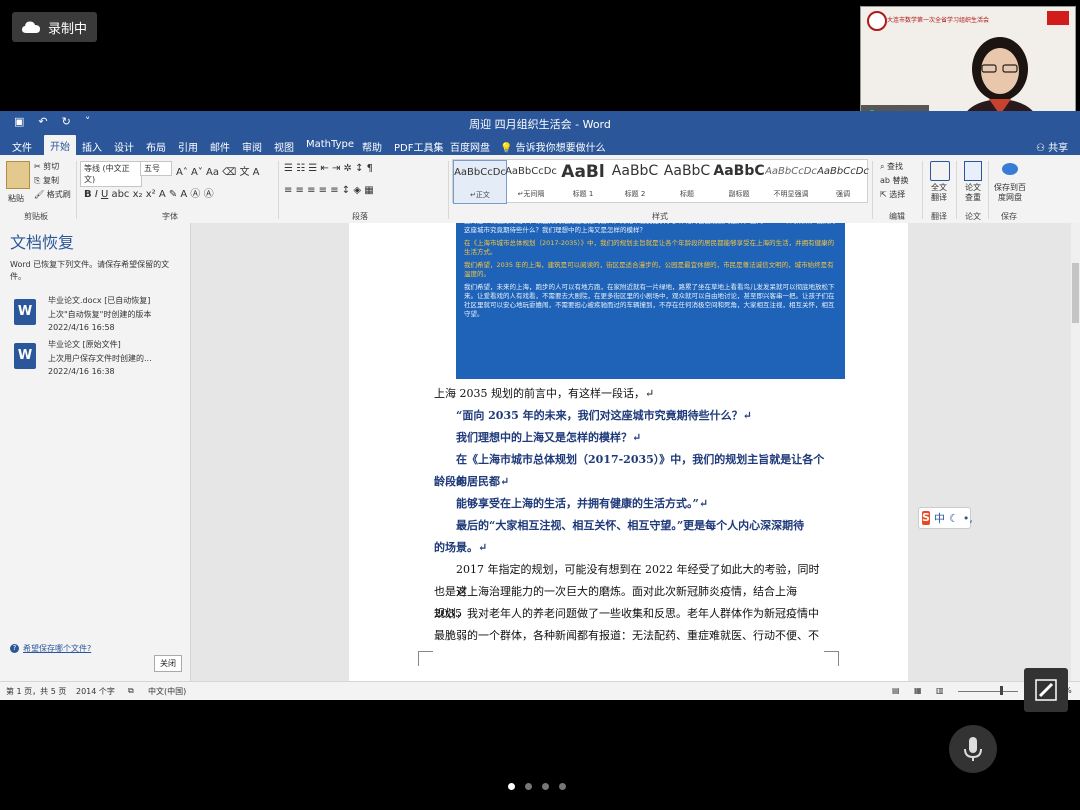 This screenshot has width=1080, height=810. Describe the element at coordinates (1075, 293) in the screenshot. I see `scrollbar-thumb` at that location.